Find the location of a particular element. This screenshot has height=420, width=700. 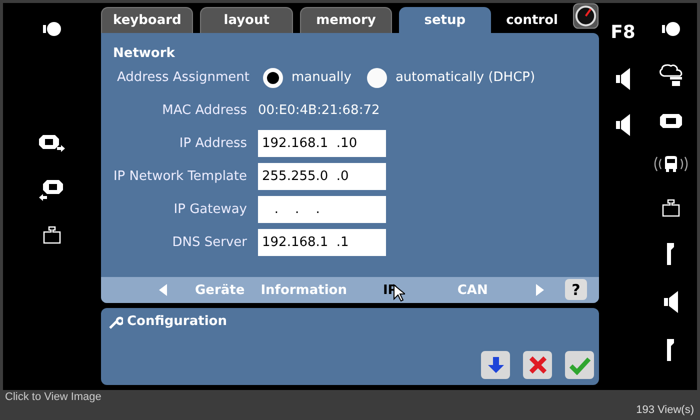

bus-signal-icon is located at coordinates (671, 164).